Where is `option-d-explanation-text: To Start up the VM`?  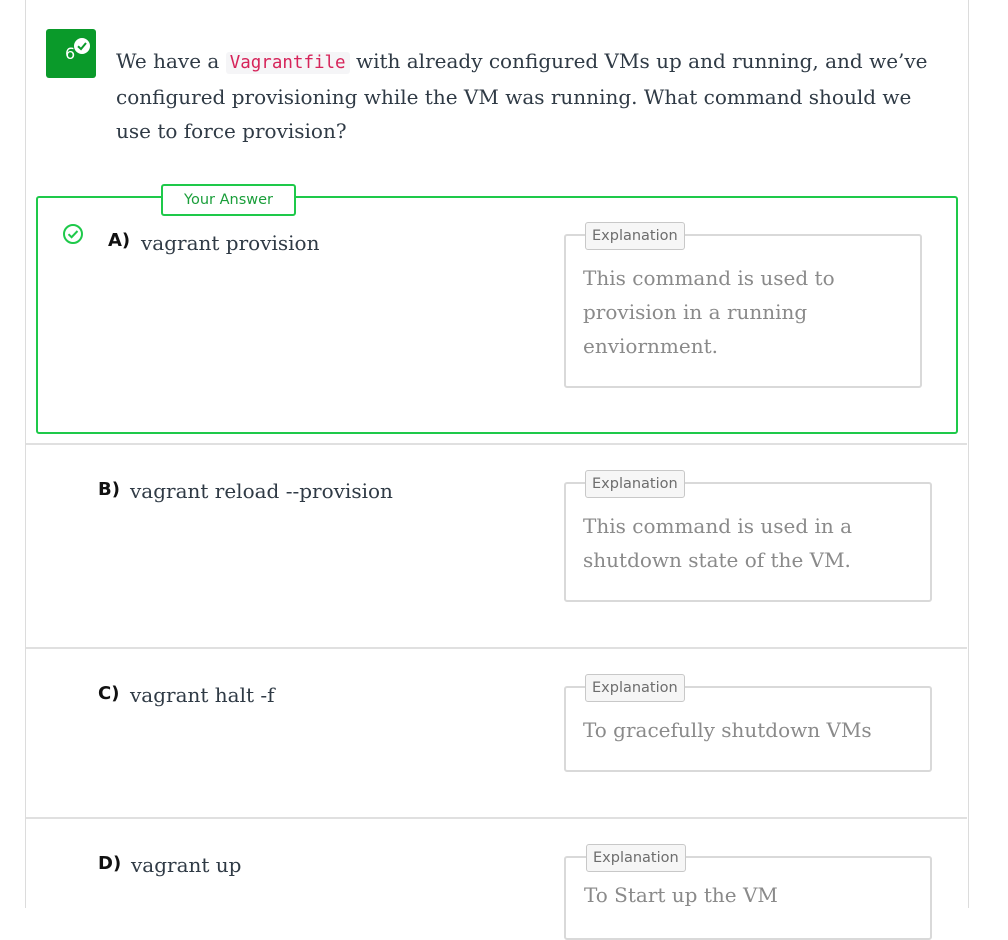 option-d-explanation-text: To Start up the VM is located at coordinates (681, 895).